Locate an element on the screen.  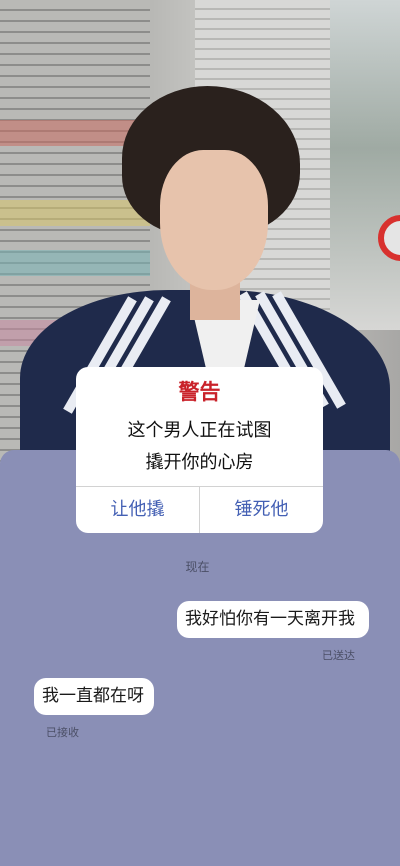
alert-message: 这个男人正在试图 撬开你的心房 is located at coordinates (199, 447).